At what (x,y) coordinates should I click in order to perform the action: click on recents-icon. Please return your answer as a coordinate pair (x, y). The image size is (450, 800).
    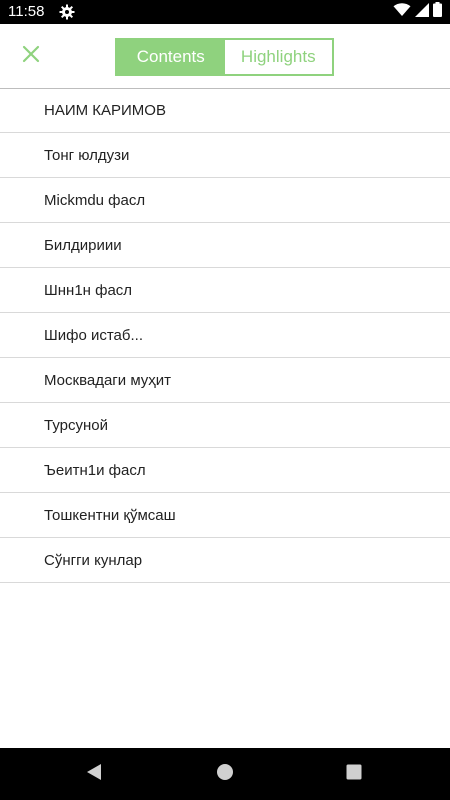
    Looking at the image, I should click on (354, 774).